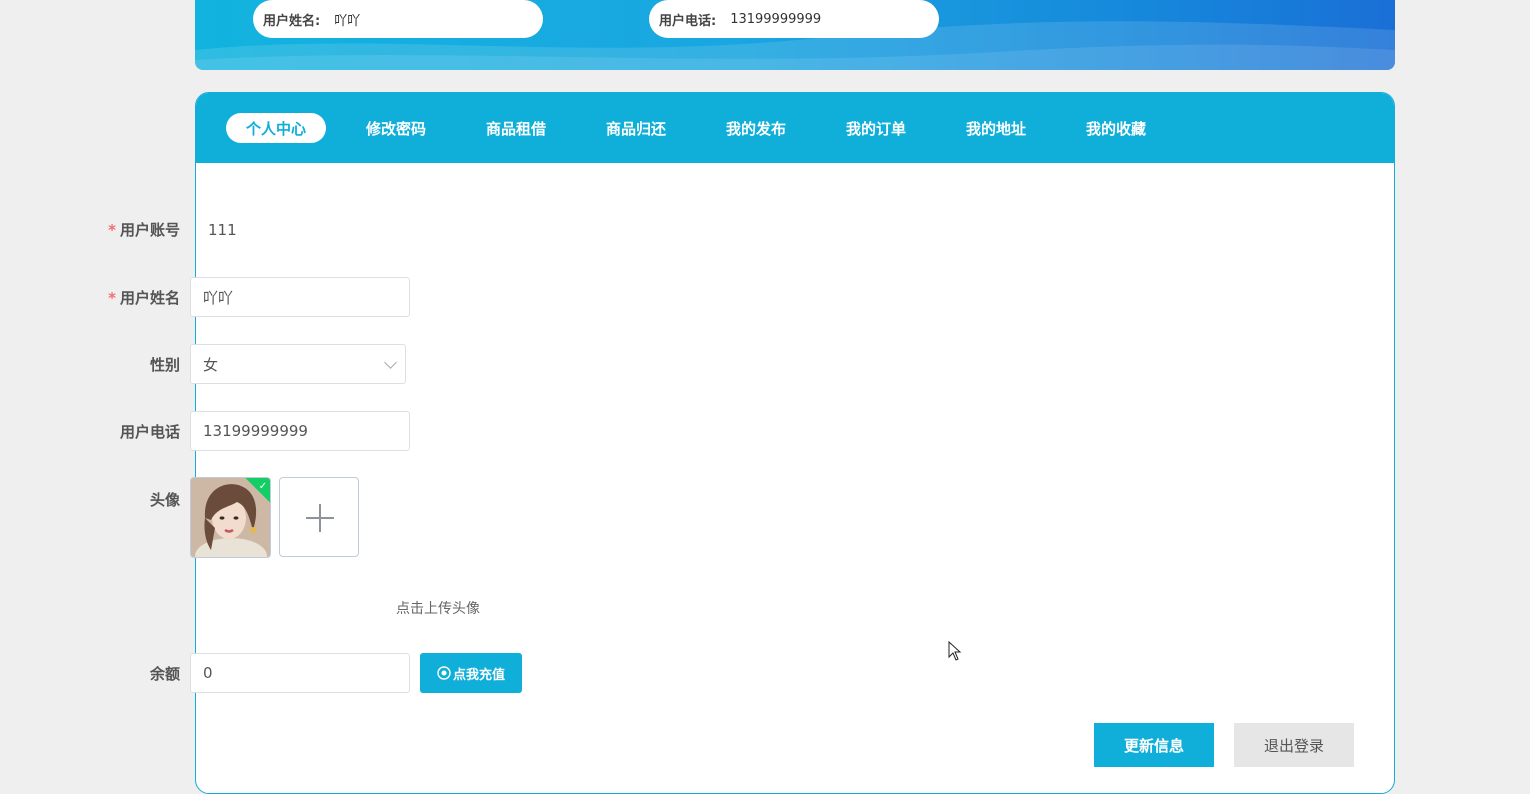 The height and width of the screenshot is (794, 1530). What do you see at coordinates (478, 675) in the screenshot?
I see `recharge-label: 点我充值` at bounding box center [478, 675].